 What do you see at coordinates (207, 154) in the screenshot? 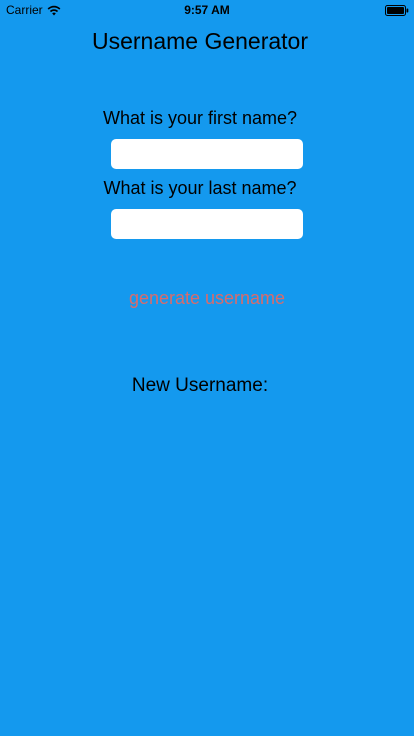
I see `first-name-field` at bounding box center [207, 154].